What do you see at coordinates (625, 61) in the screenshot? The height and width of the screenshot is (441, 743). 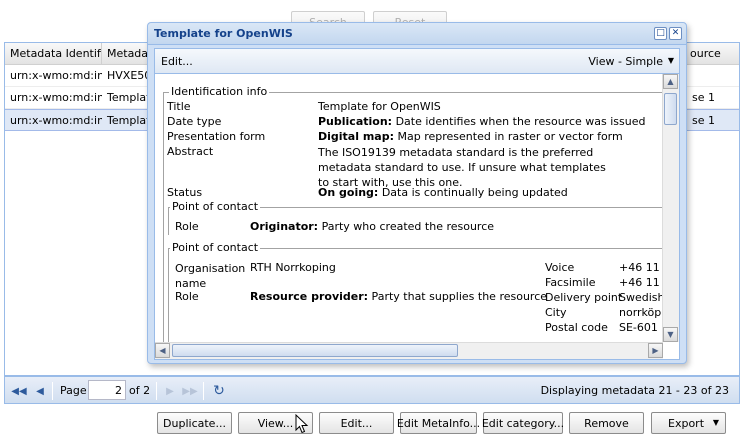 I see `view-mode-menu: View - Simple` at bounding box center [625, 61].